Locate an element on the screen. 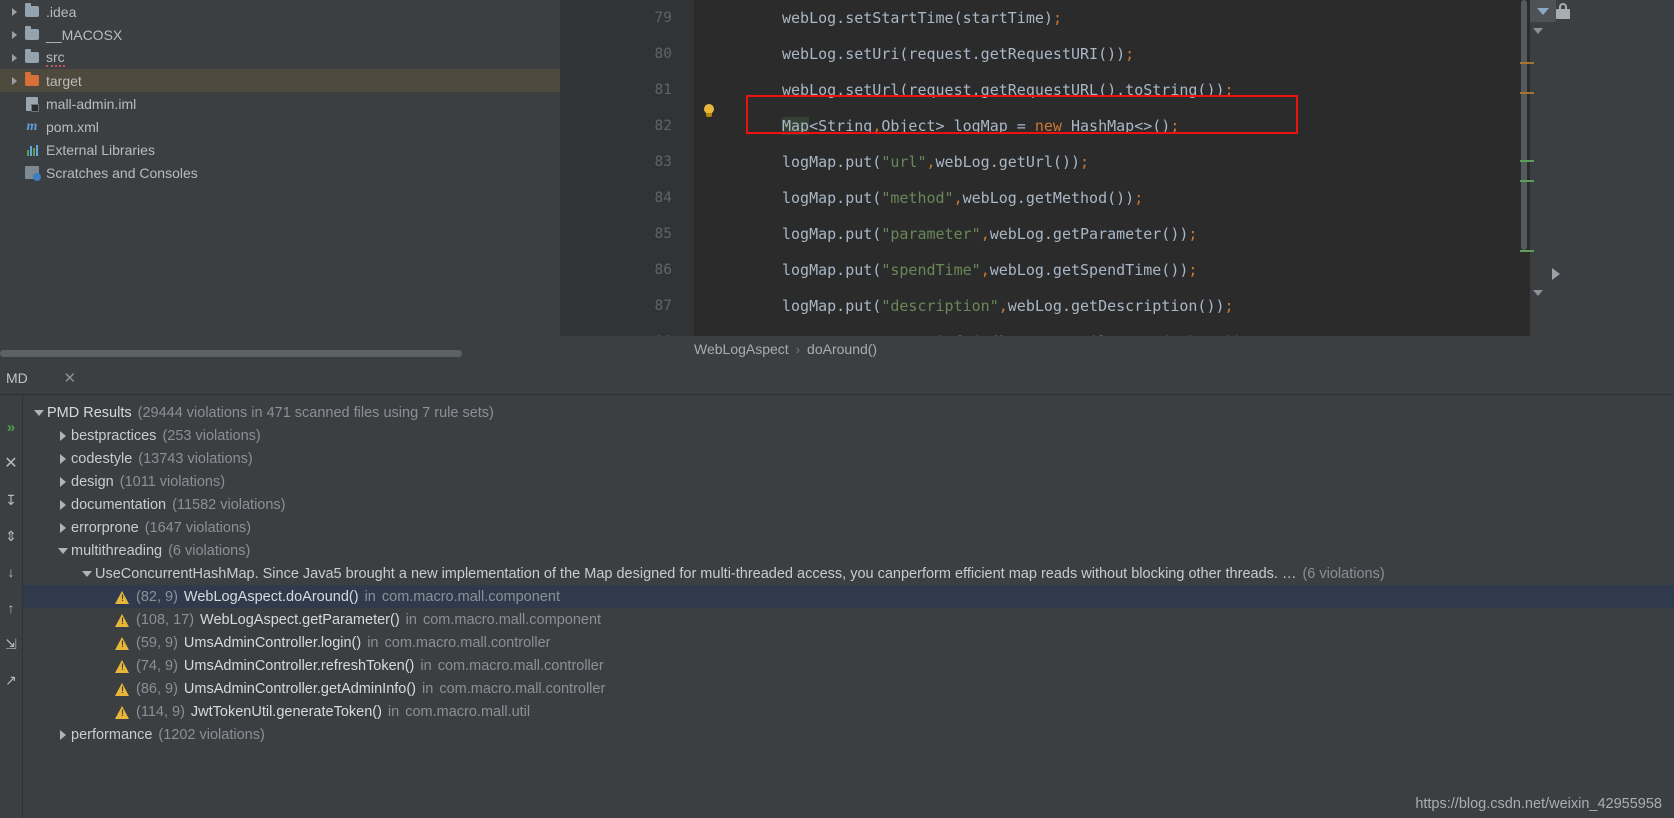 This screenshot has width=1674, height=818. previous-occurrence-icon: ↑ is located at coordinates (11, 608).